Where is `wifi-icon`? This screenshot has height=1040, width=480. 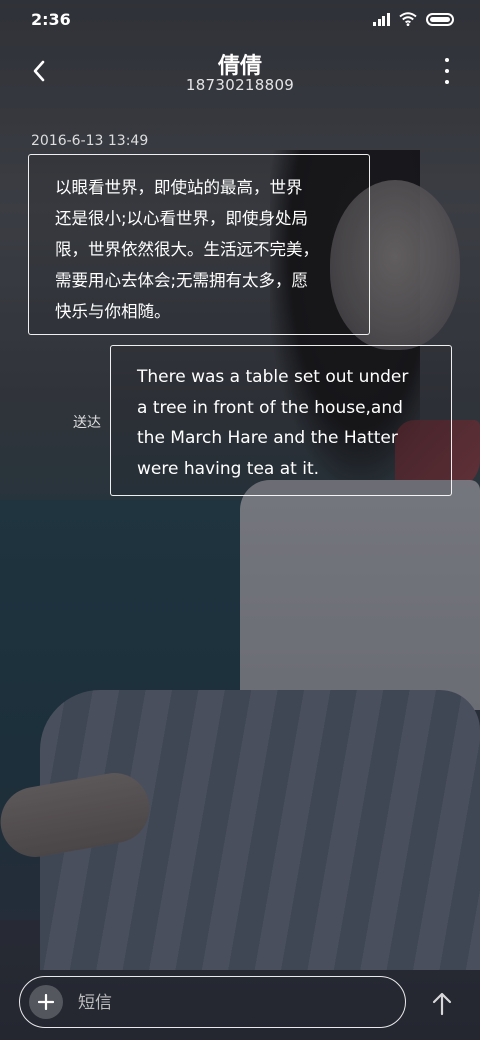
wifi-icon is located at coordinates (408, 19).